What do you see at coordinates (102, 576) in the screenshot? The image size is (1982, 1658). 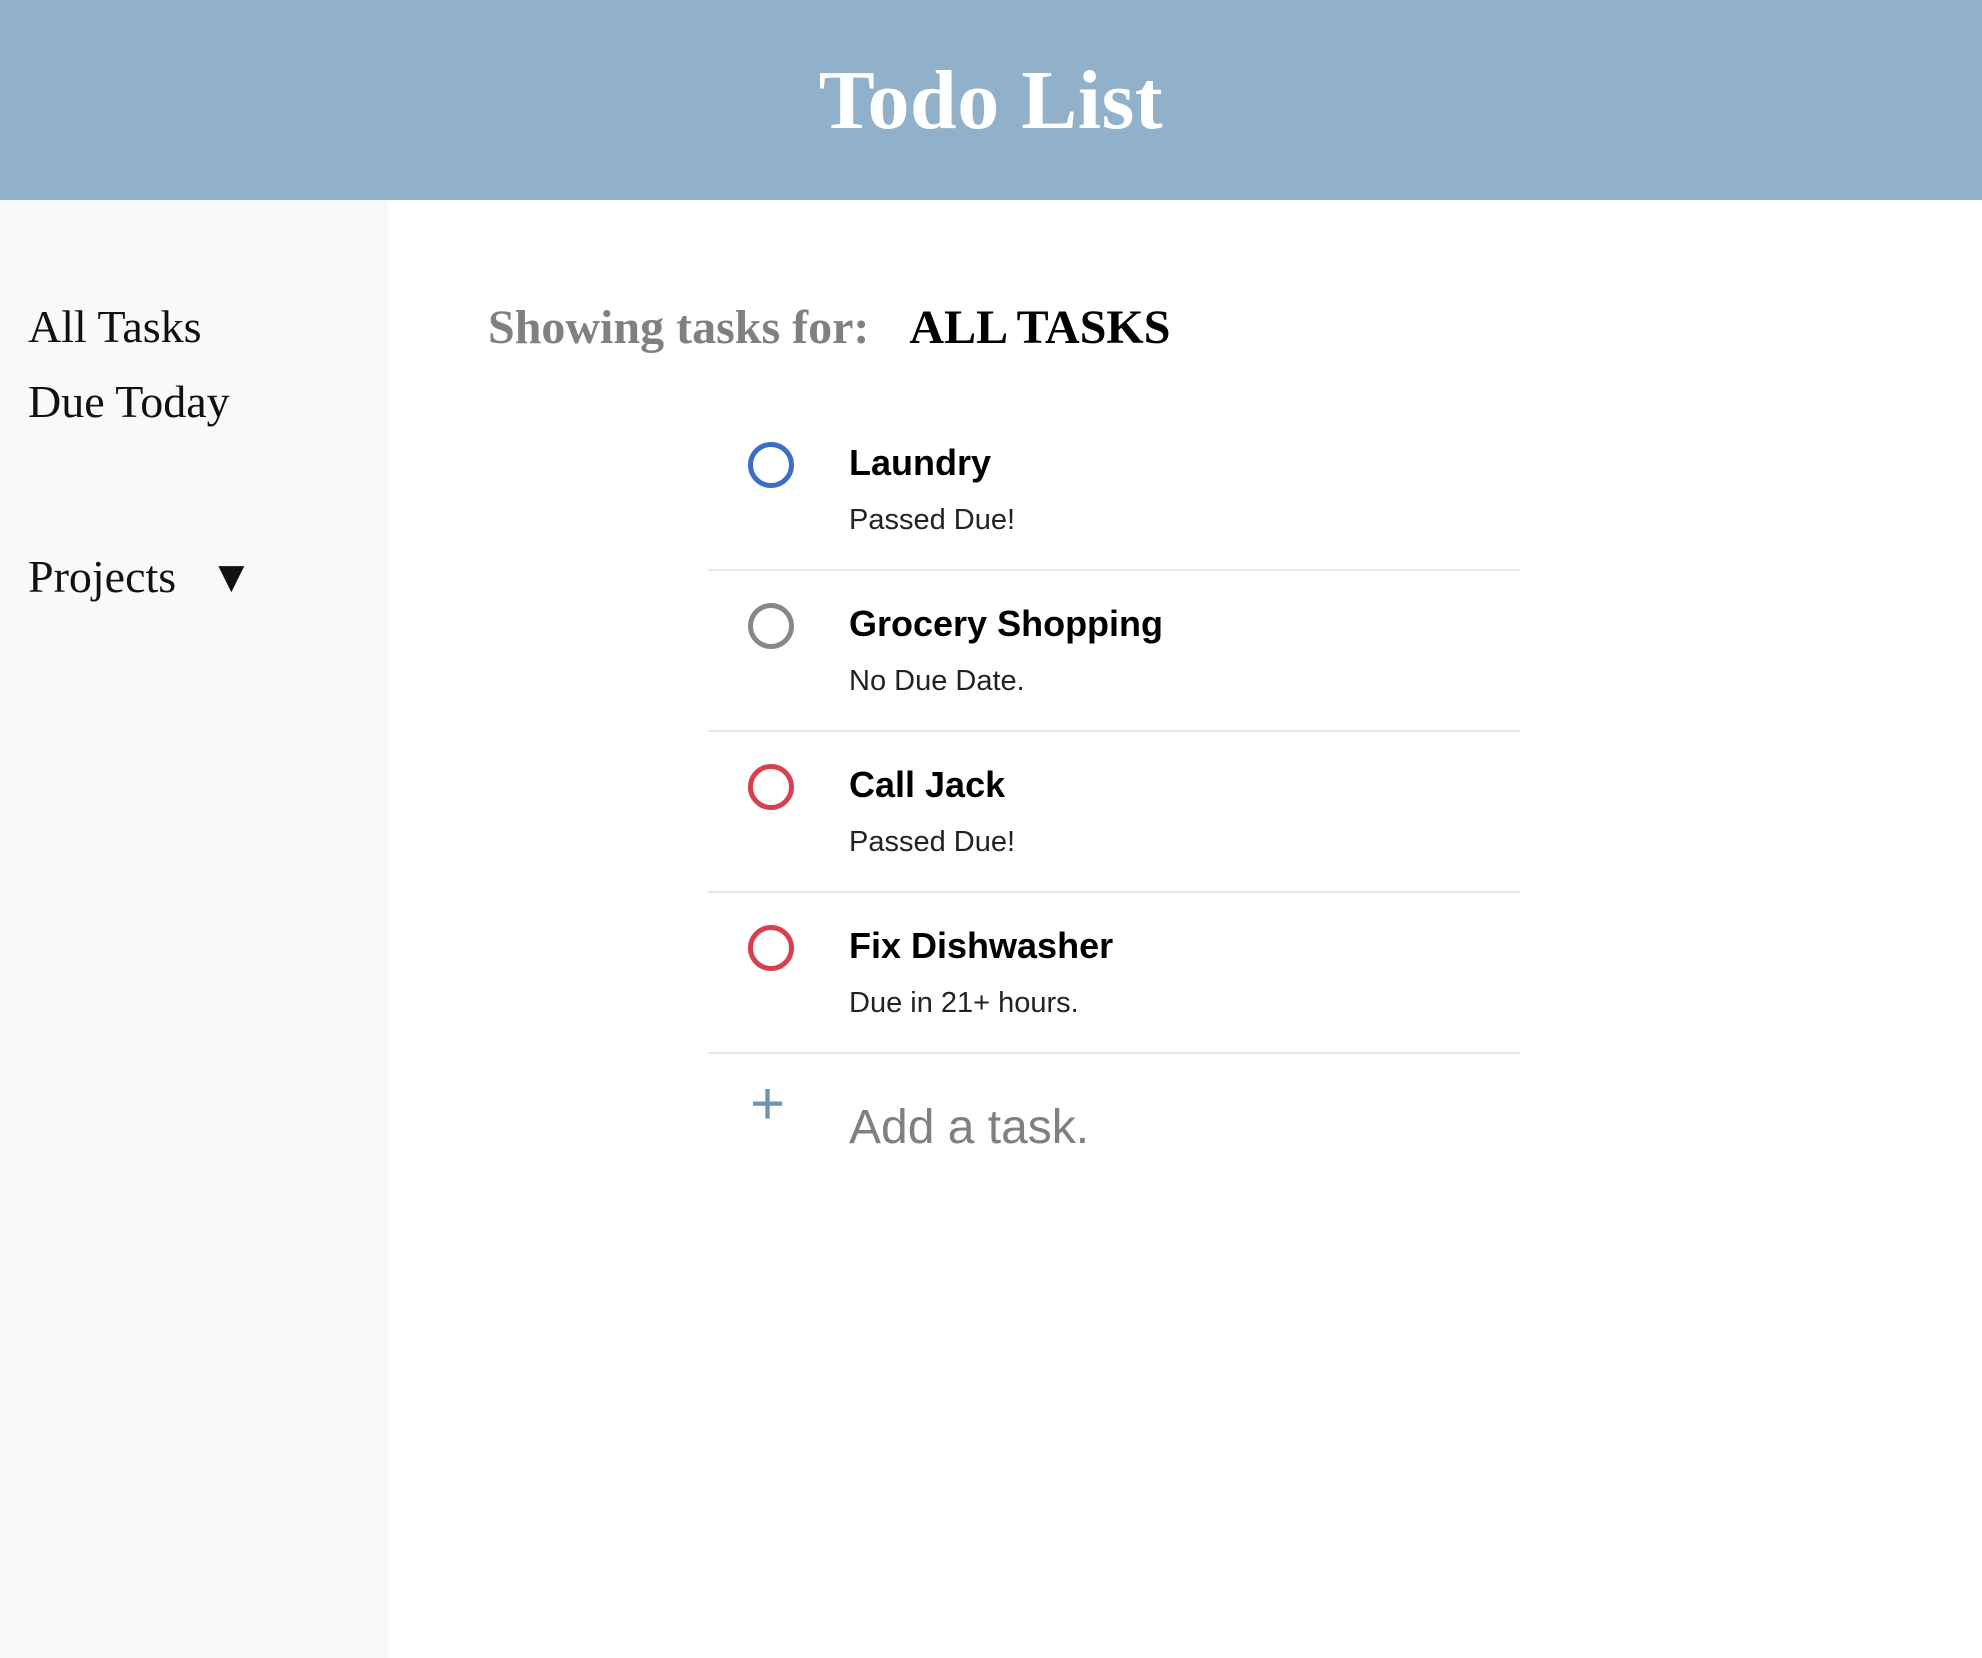 I see `projects-label: Projects` at bounding box center [102, 576].